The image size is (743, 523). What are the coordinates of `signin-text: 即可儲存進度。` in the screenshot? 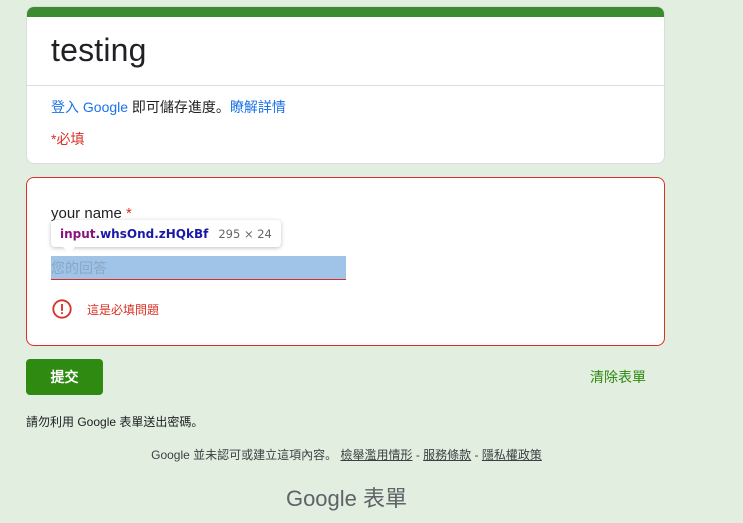 It's located at (179, 107).